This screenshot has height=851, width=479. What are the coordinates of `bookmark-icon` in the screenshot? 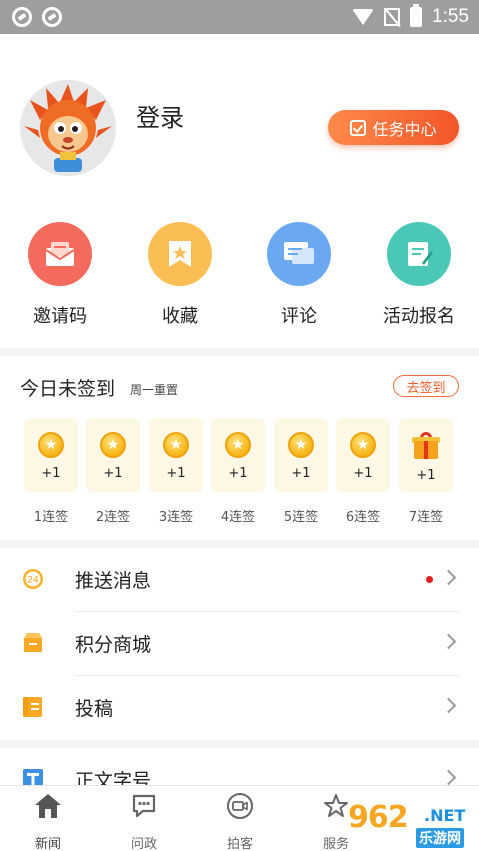 It's located at (180, 254).